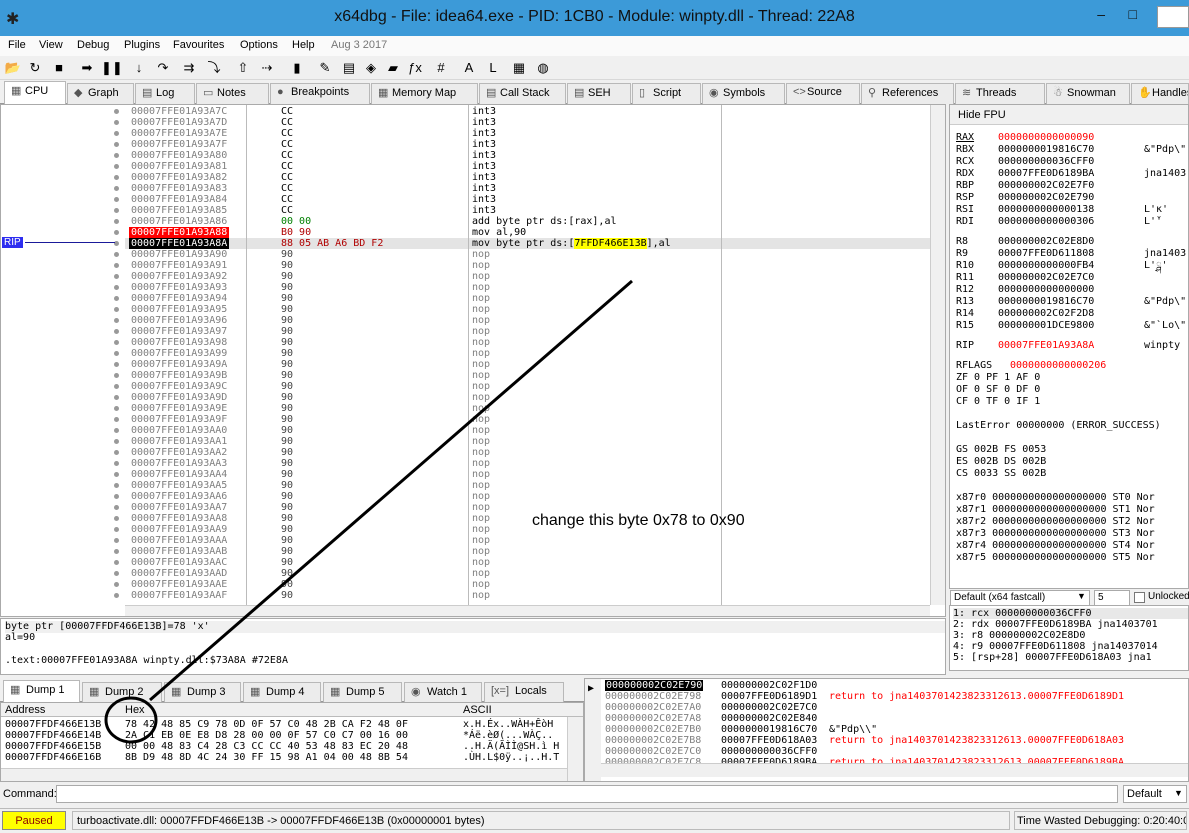 The image size is (1189, 833). Describe the element at coordinates (1071, 253) in the screenshot. I see `register-row: R9 00007FFE0D611808 jna1403` at that location.